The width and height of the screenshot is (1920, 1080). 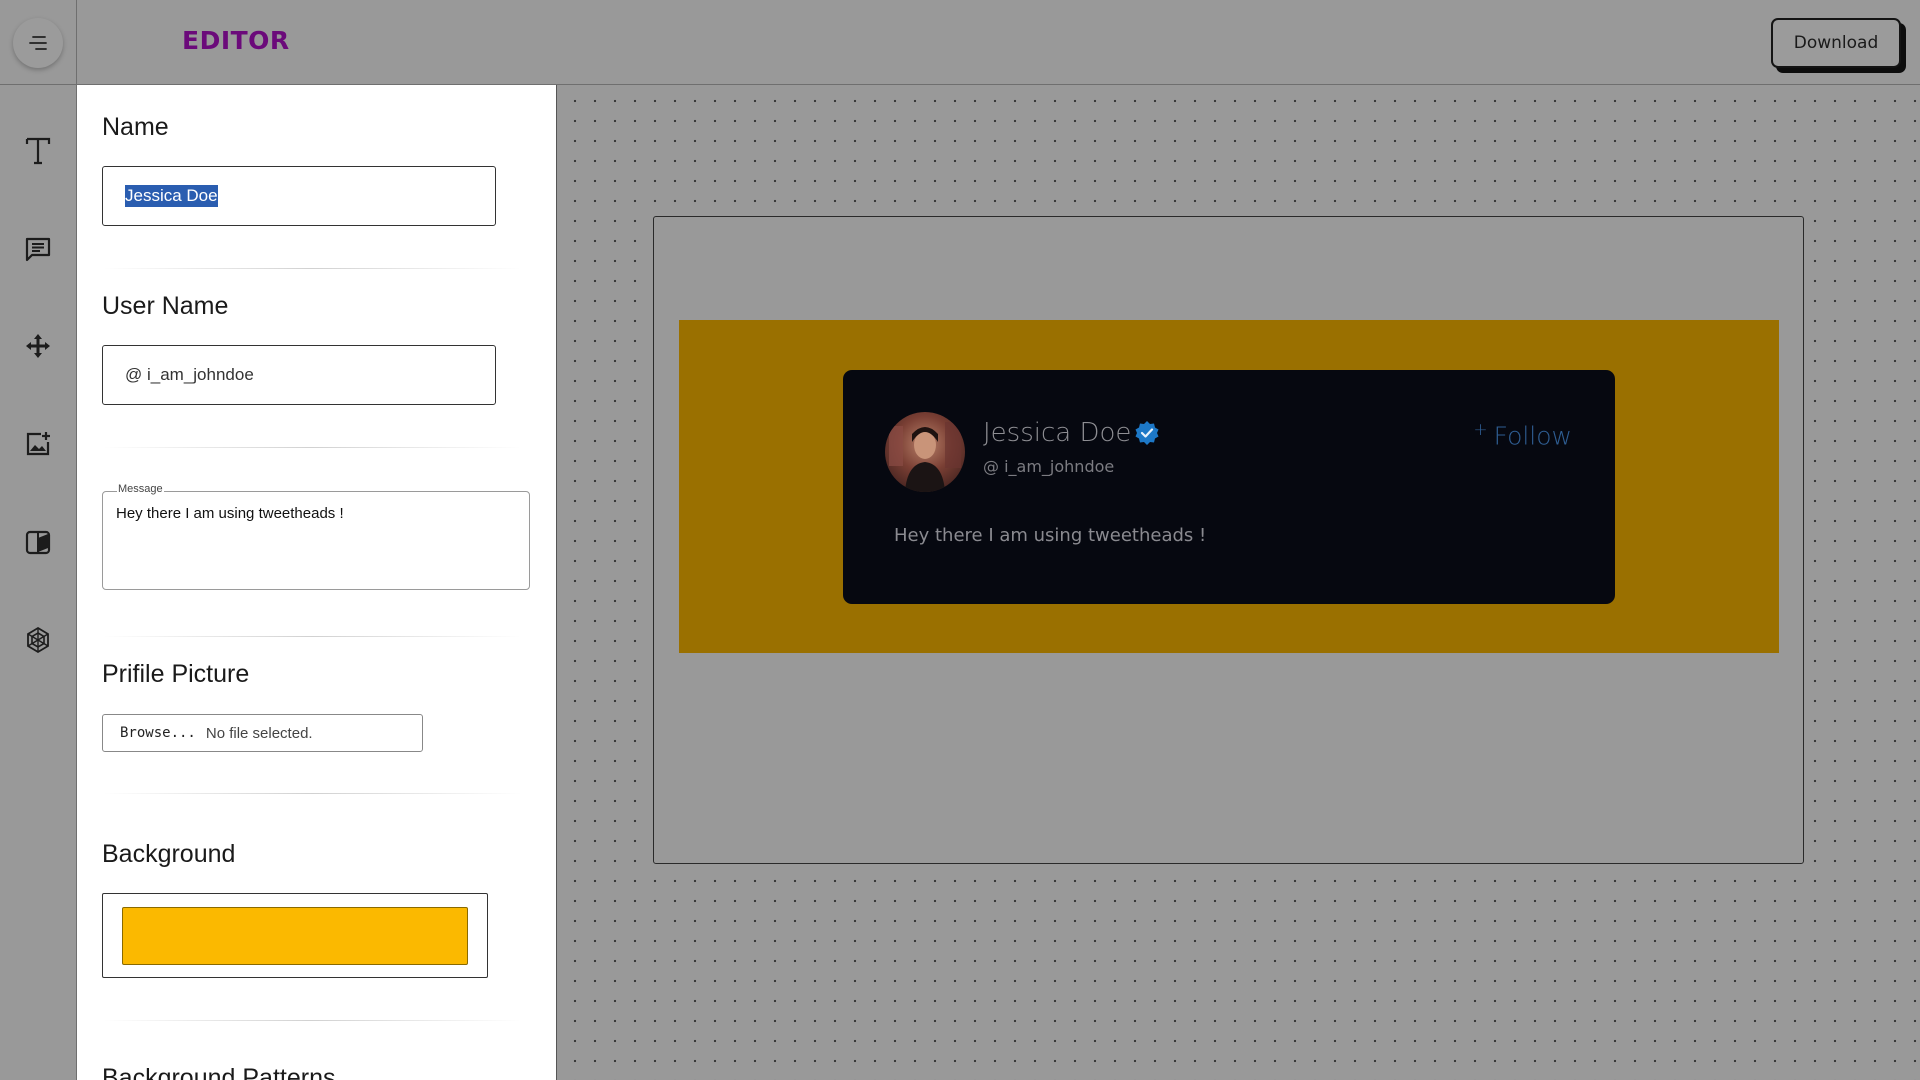 What do you see at coordinates (140, 489) in the screenshot?
I see `message-legend: Message` at bounding box center [140, 489].